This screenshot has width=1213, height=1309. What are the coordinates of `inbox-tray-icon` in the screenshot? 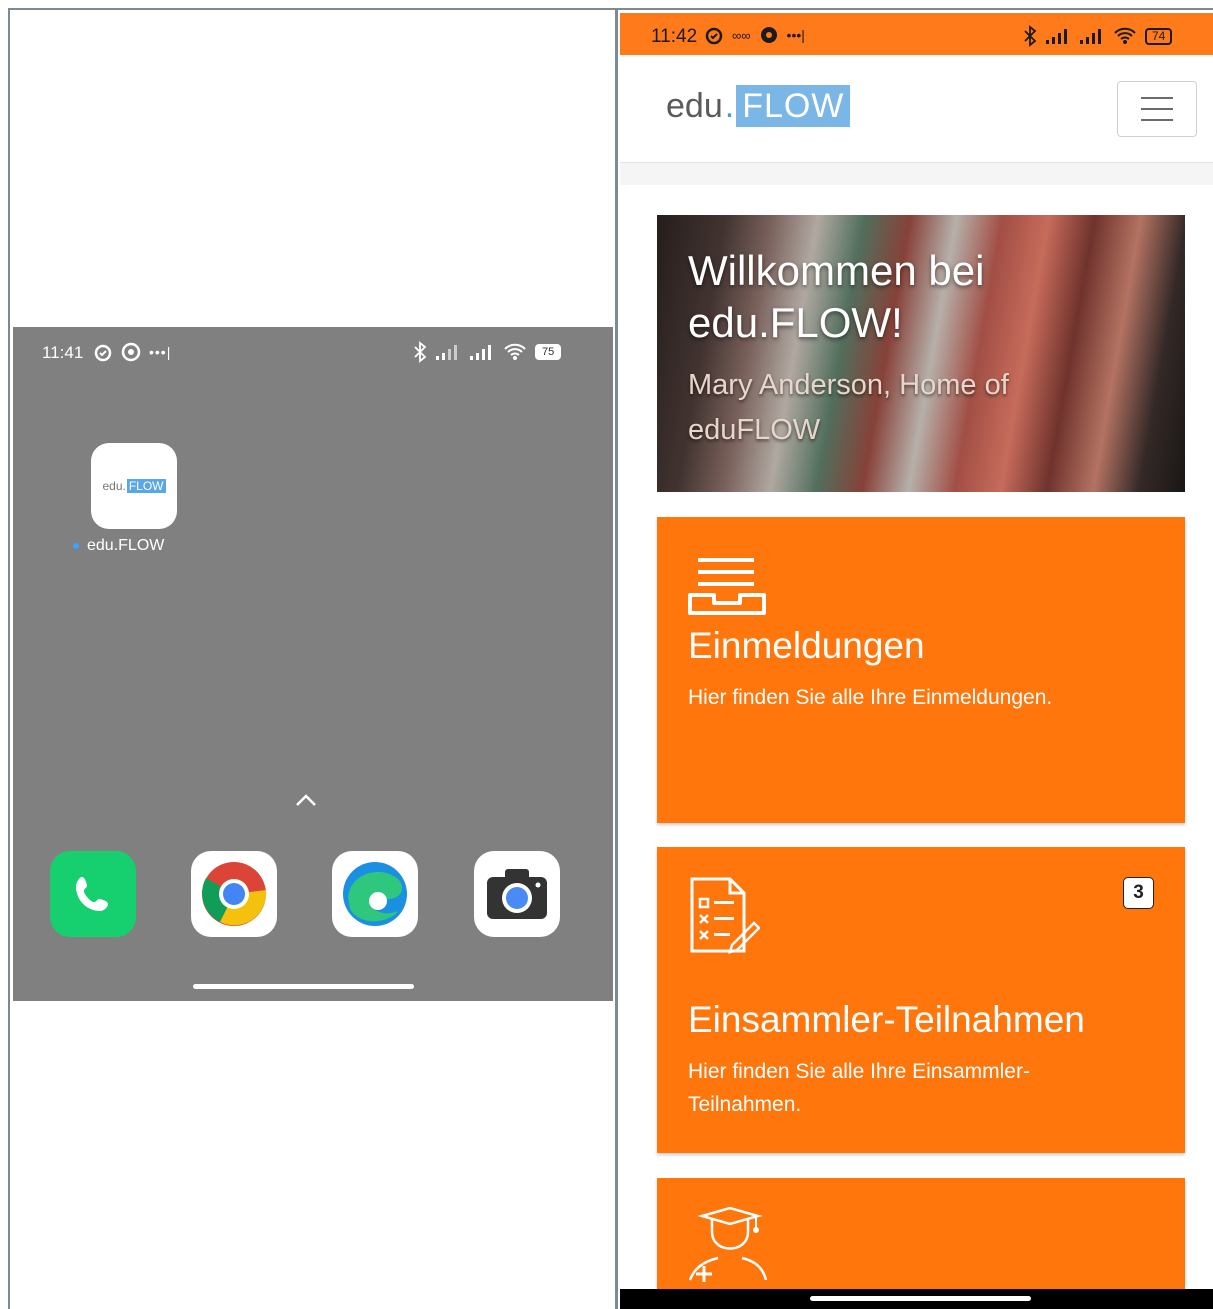 It's located at (727, 586).